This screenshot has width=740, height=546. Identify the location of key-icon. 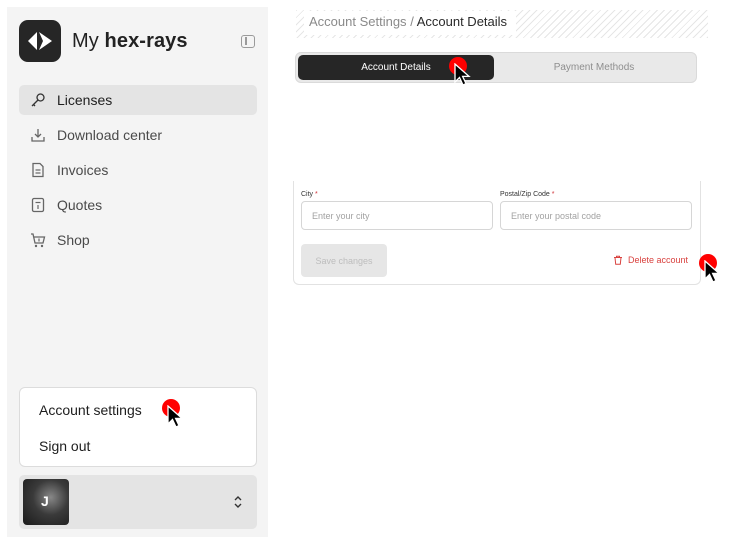
(37, 100).